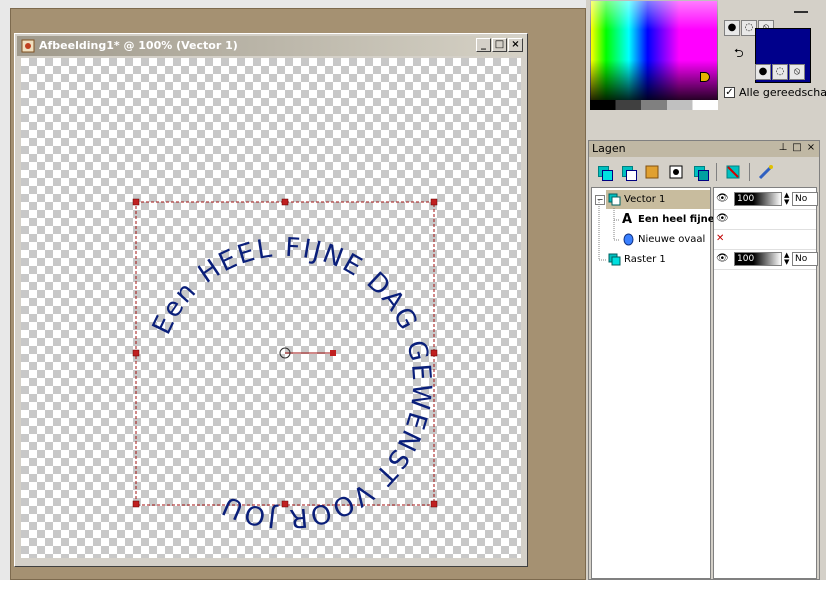 The width and height of the screenshot is (826, 591). Describe the element at coordinates (723, 239) in the screenshot. I see `hidden-eye-icon: ✕` at that location.